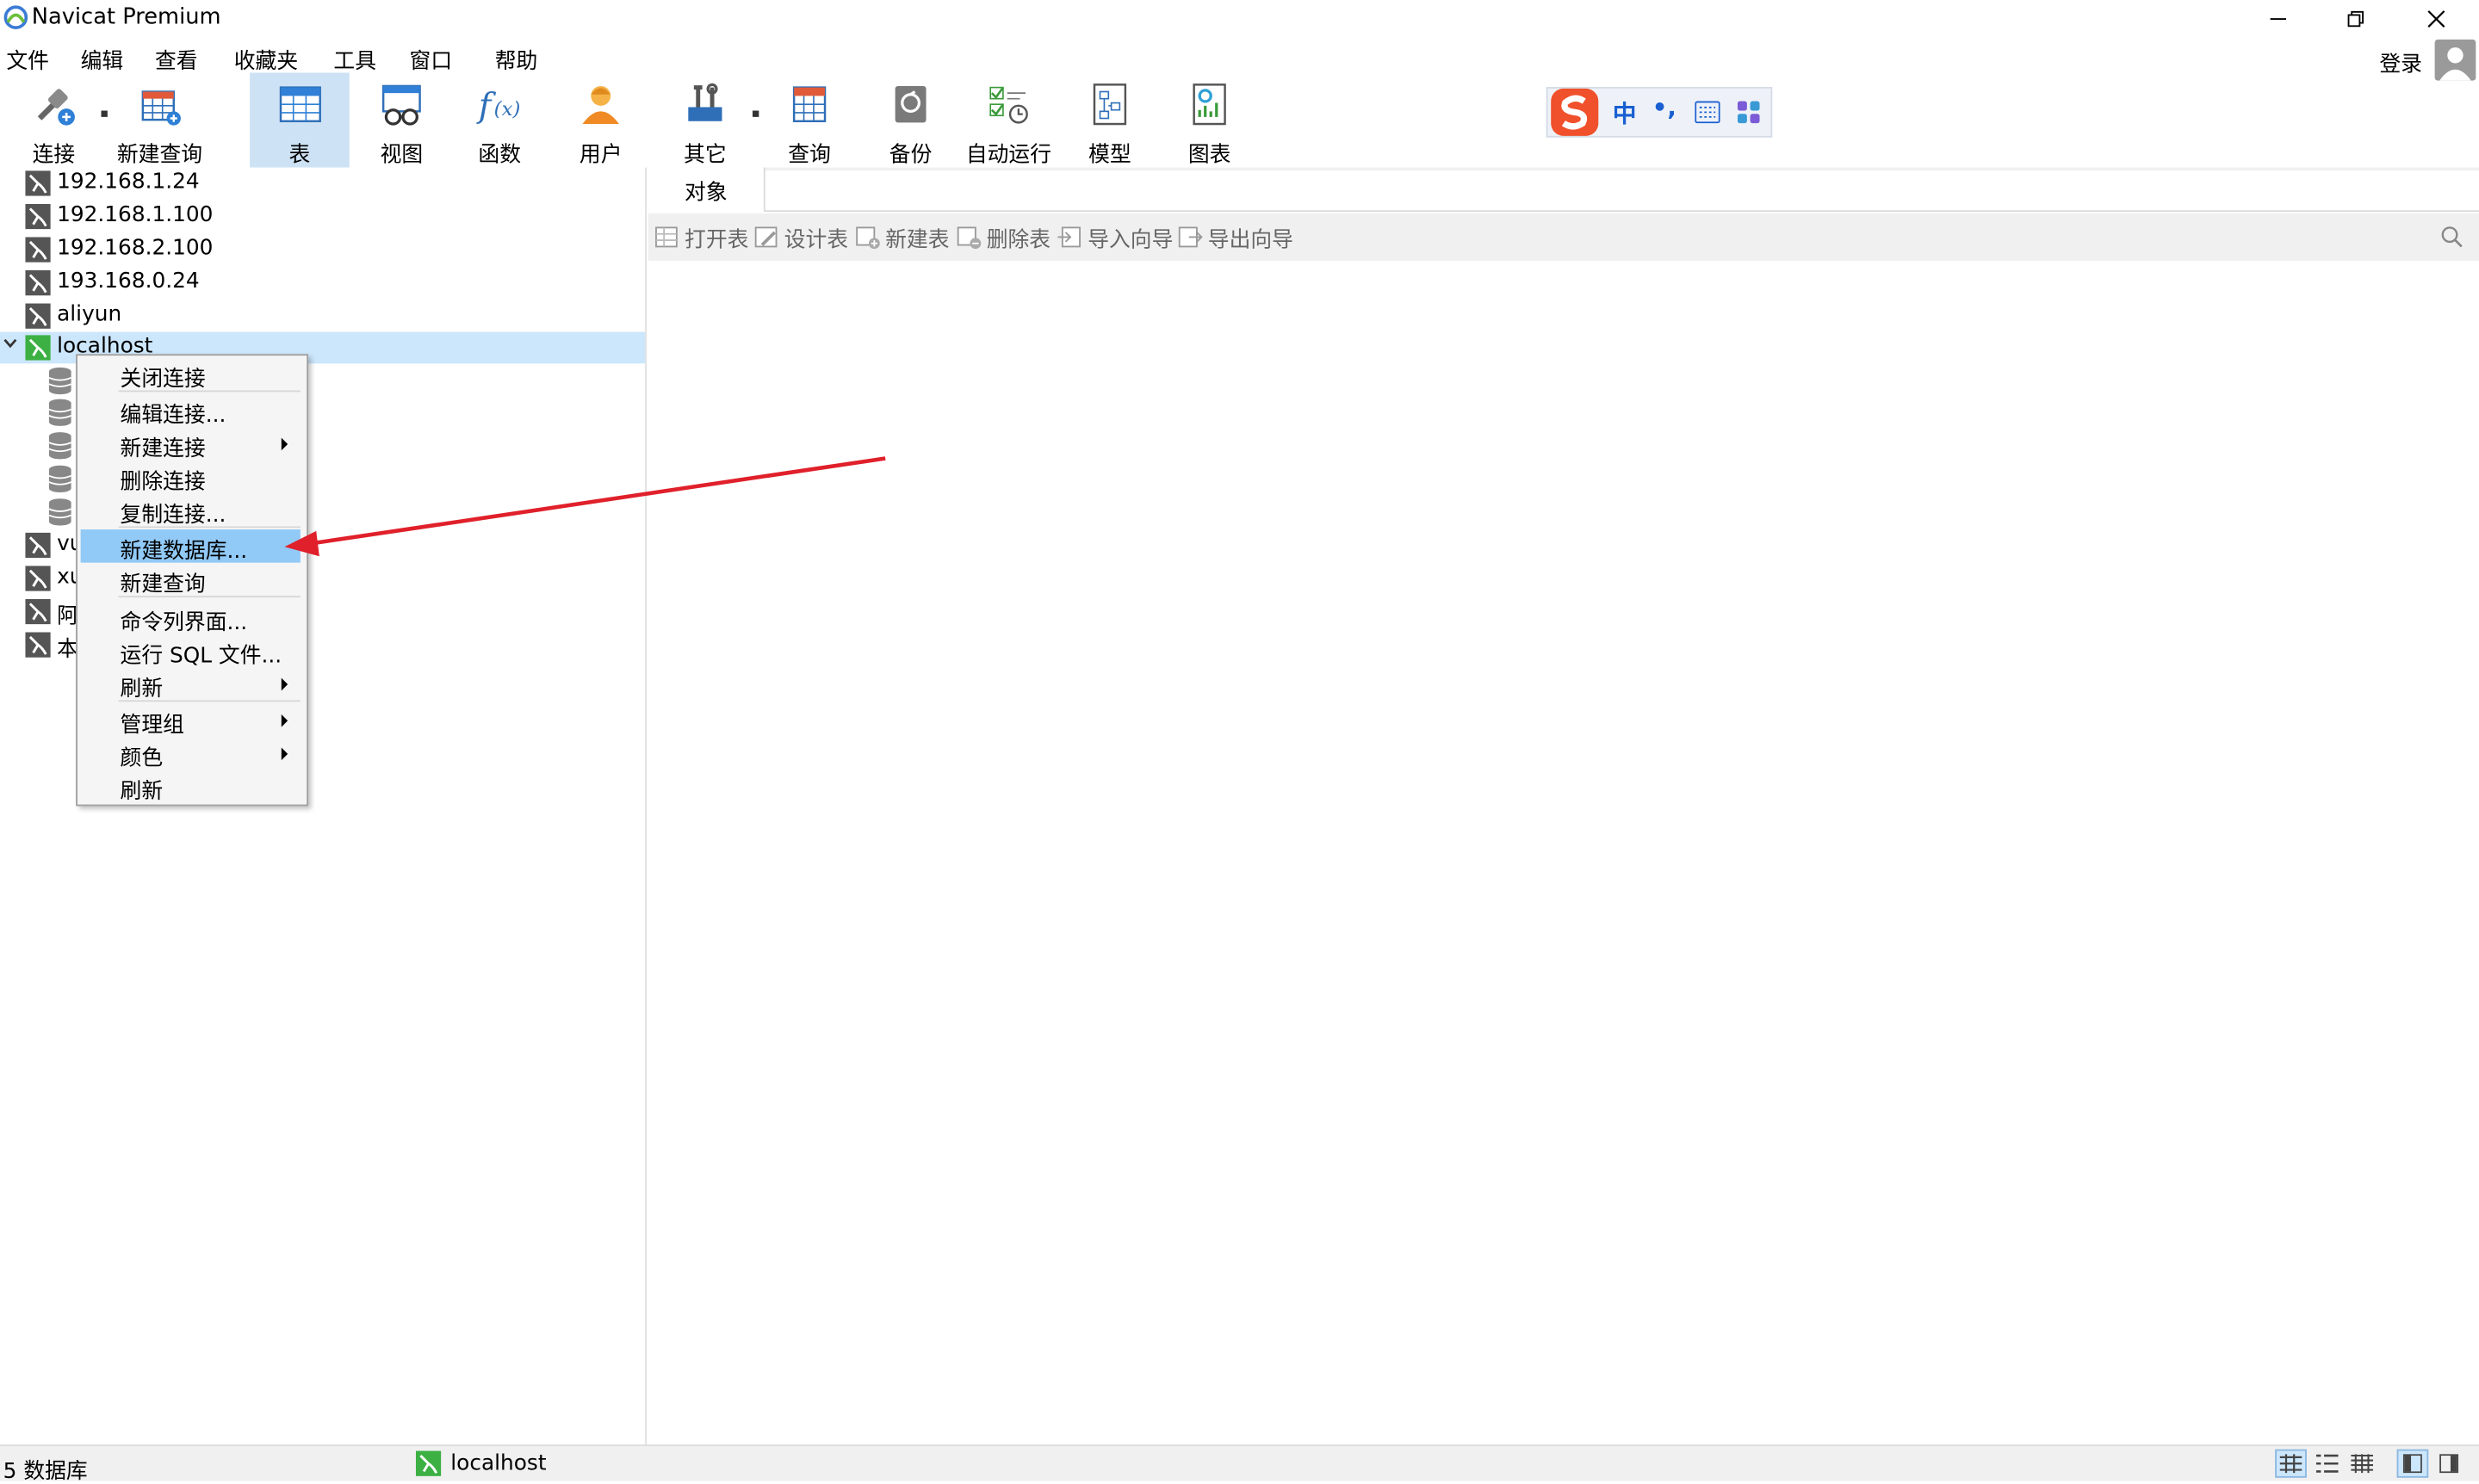 The height and width of the screenshot is (1484, 2479). I want to click on detail-view-icon, so click(2327, 1463).